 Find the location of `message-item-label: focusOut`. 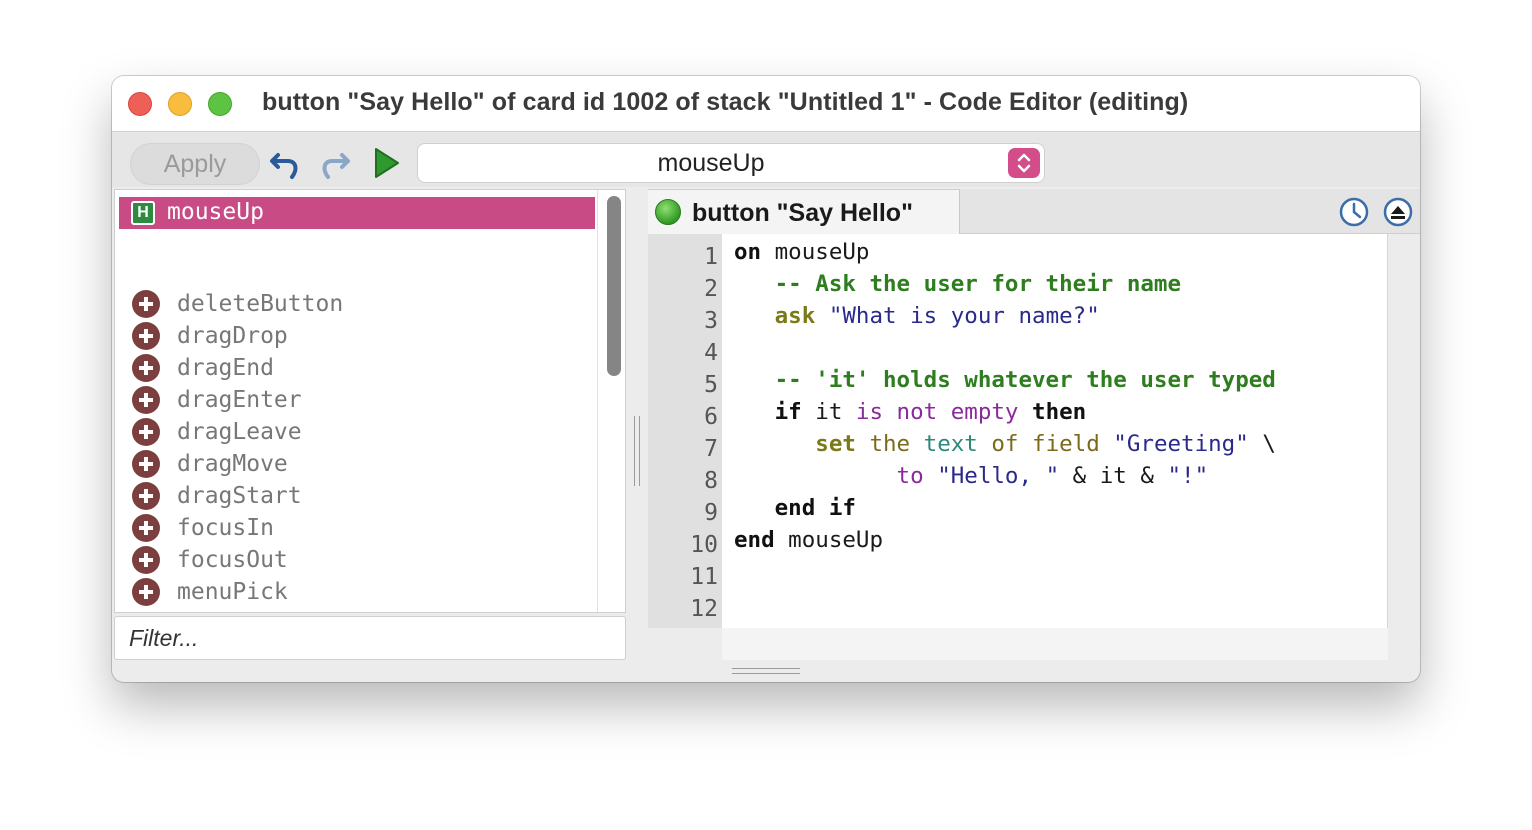

message-item-label: focusOut is located at coordinates (232, 560).